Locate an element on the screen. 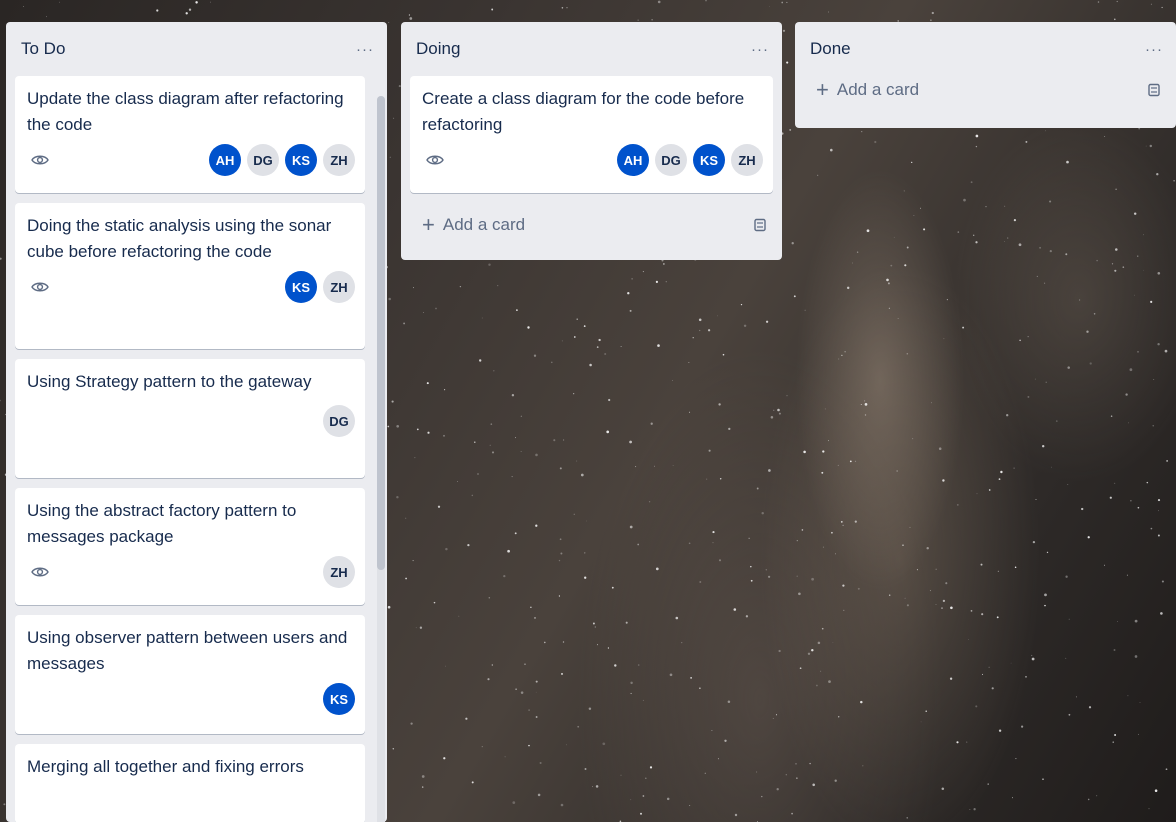 The width and height of the screenshot is (1176, 822). card: Using Strategy pattern to the gateway DG is located at coordinates (190, 418).